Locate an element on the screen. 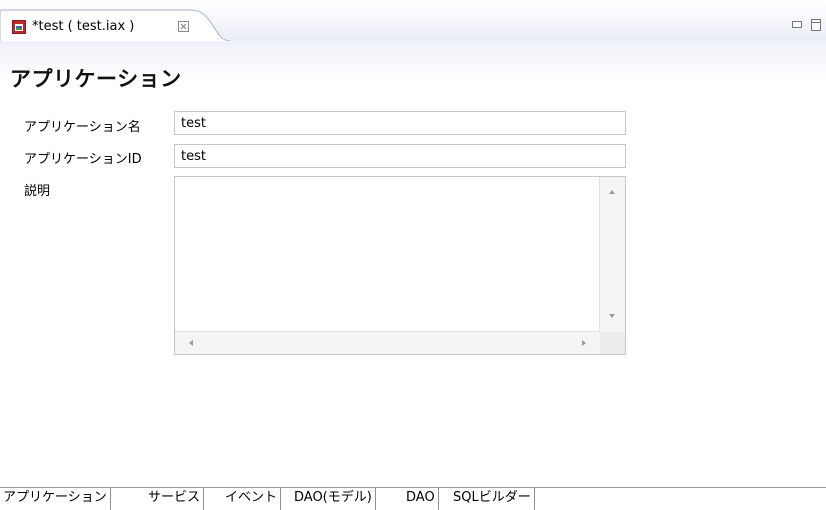 The height and width of the screenshot is (510, 826). tab-application: アプリケーション is located at coordinates (55, 499).